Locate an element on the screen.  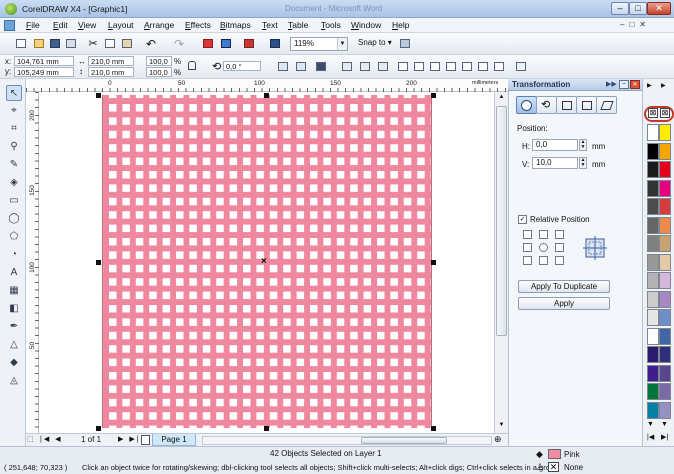
palette-end-icon: |◀ is located at coordinates (650, 437).